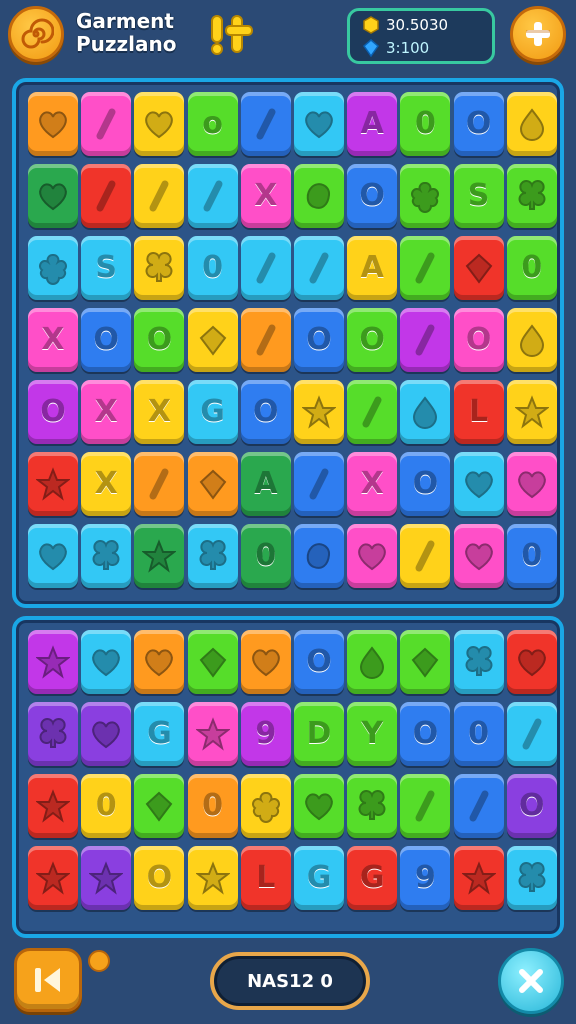  I want to click on close-button, so click(531, 981).